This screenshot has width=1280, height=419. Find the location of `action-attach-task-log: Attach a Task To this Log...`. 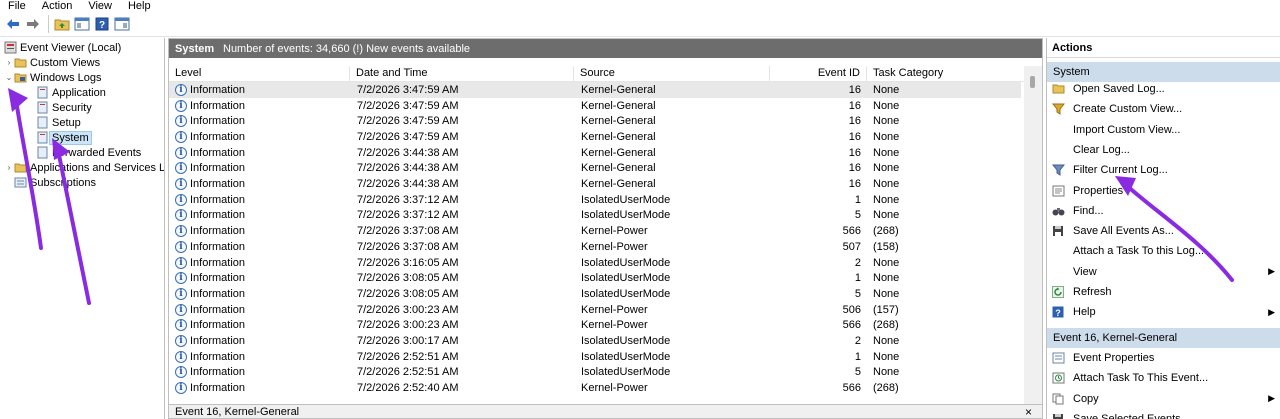

action-attach-task-log: Attach a Task To this Log... is located at coordinates (1163, 251).